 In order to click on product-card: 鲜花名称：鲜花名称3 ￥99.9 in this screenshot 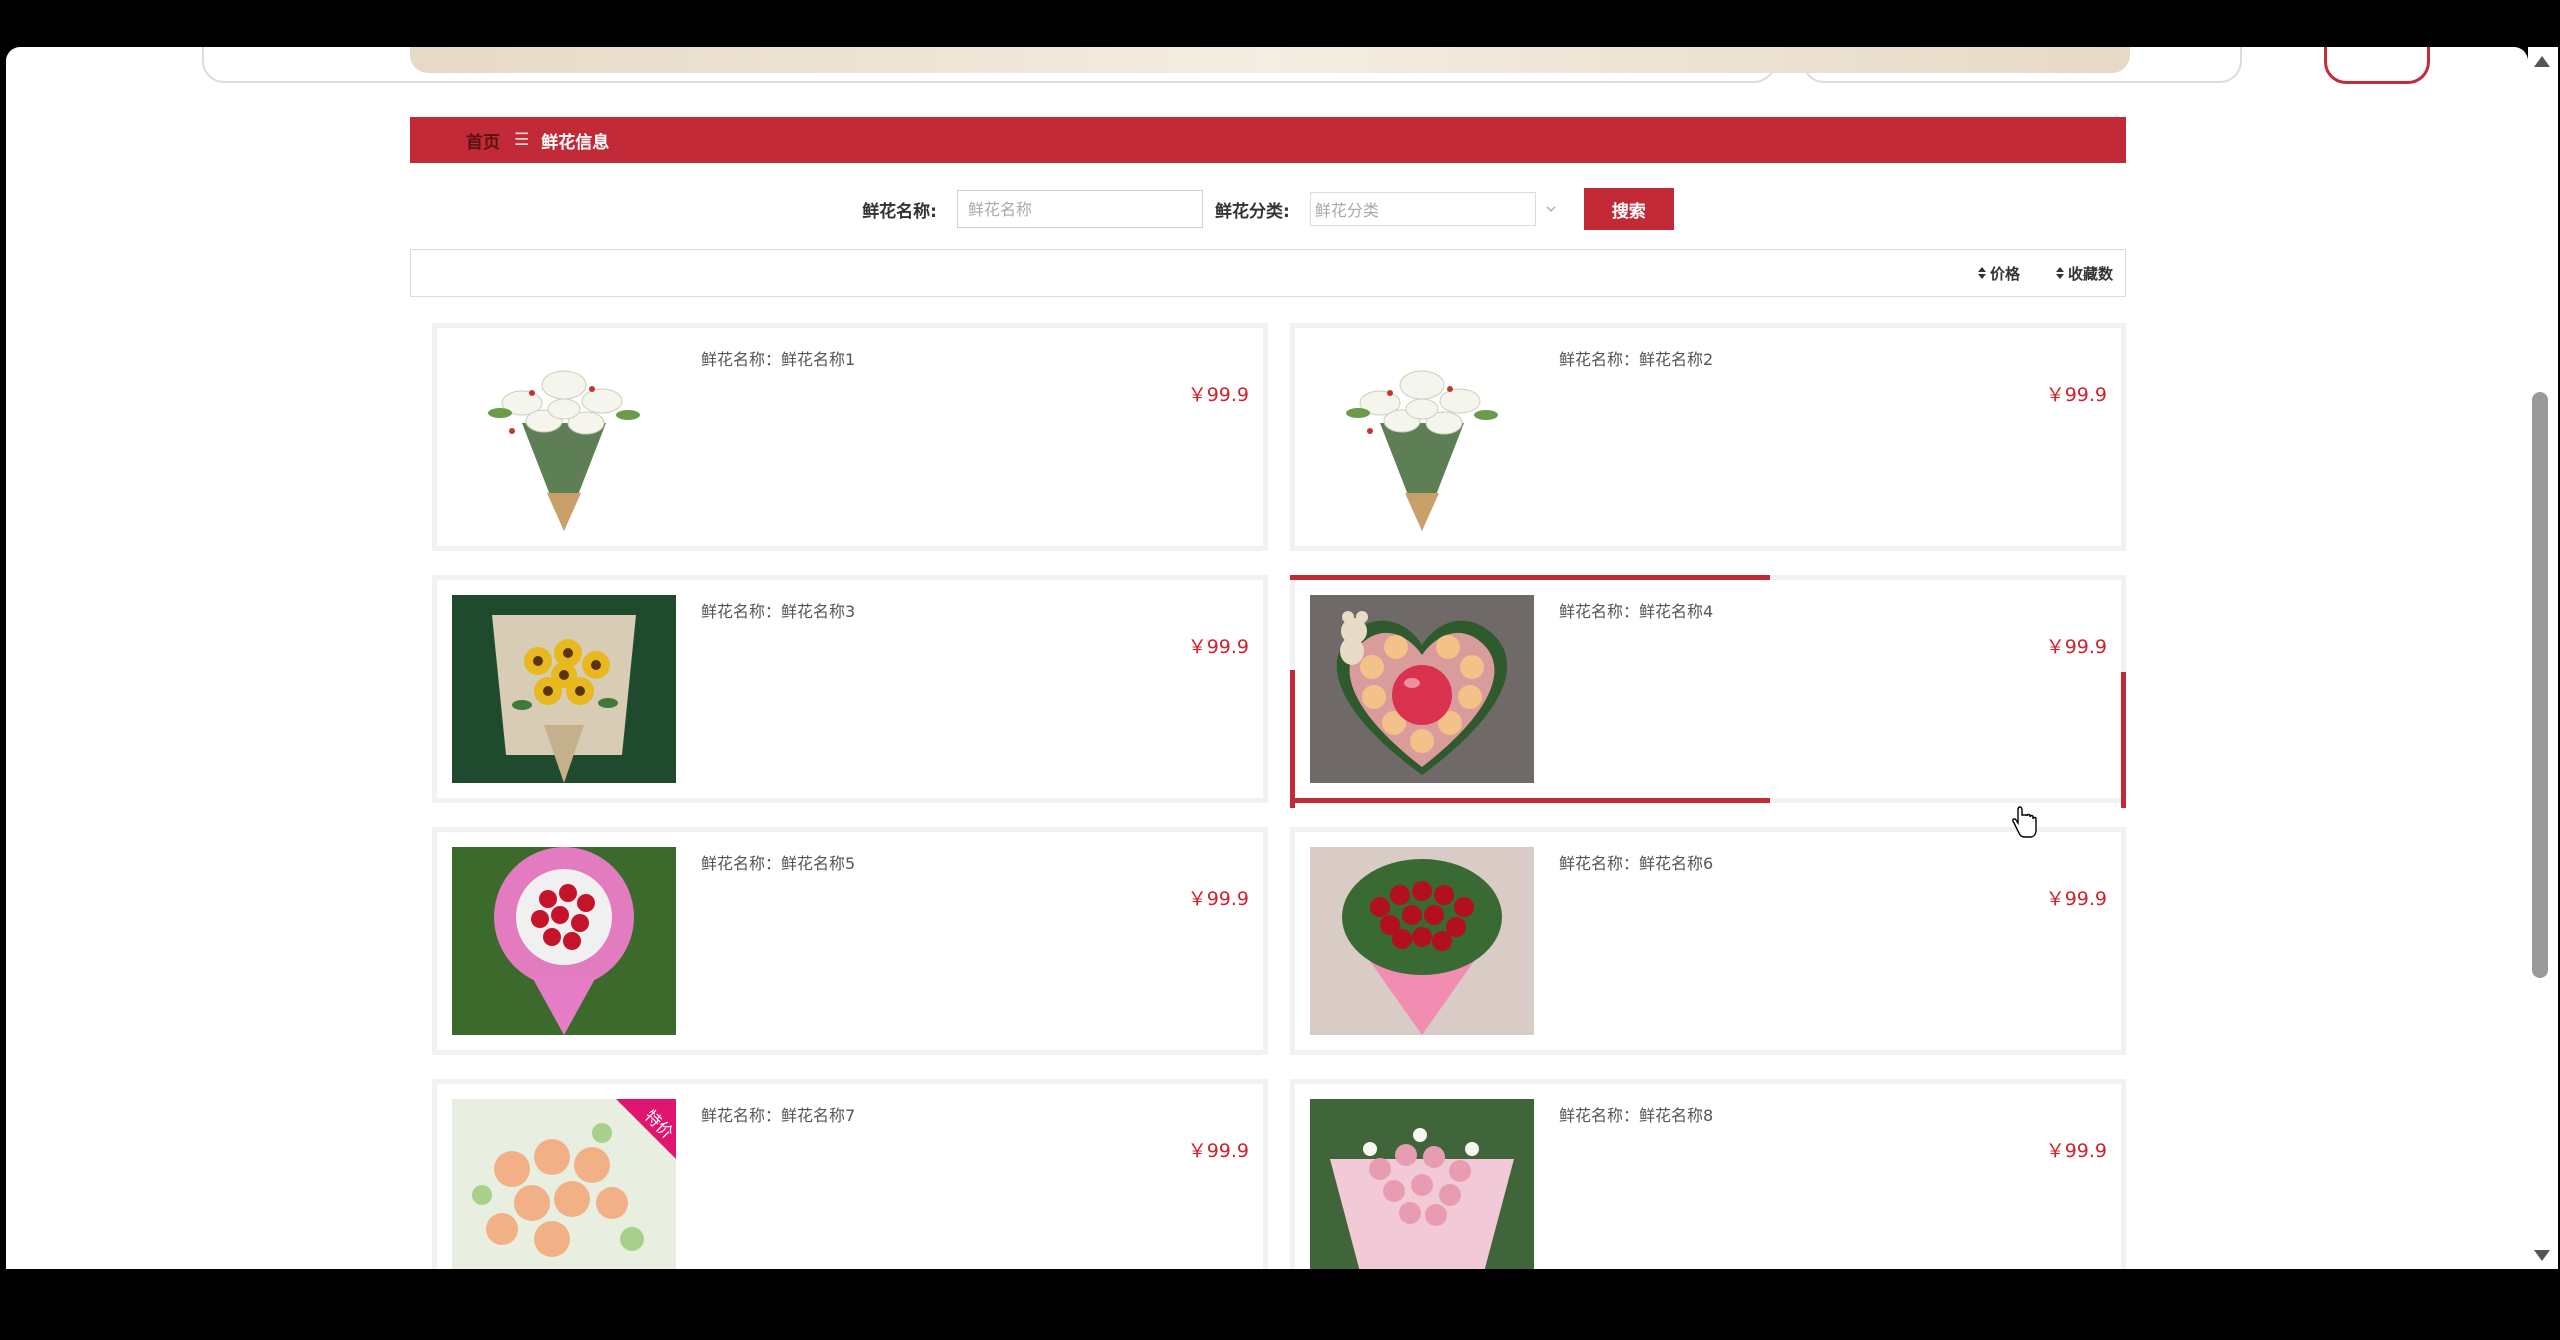, I will do `click(850, 689)`.